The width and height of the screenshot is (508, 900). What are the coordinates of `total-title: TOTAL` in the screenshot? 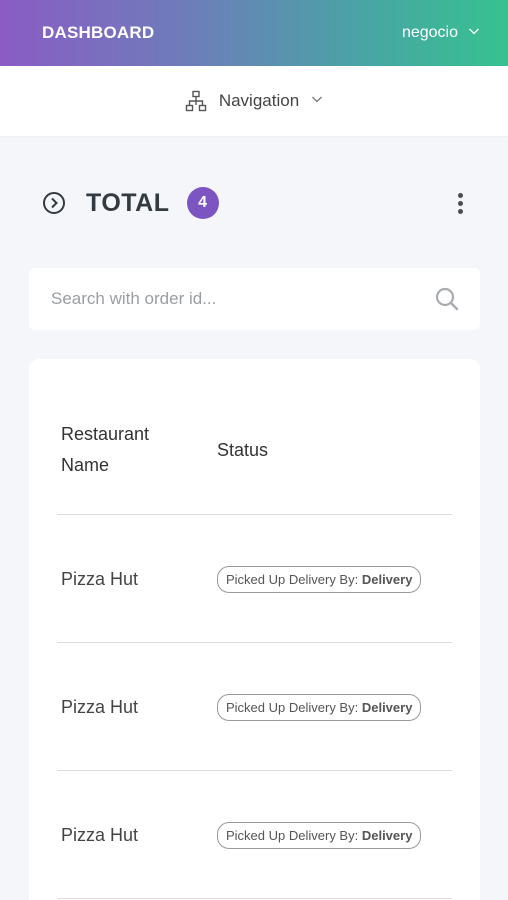 It's located at (128, 202).